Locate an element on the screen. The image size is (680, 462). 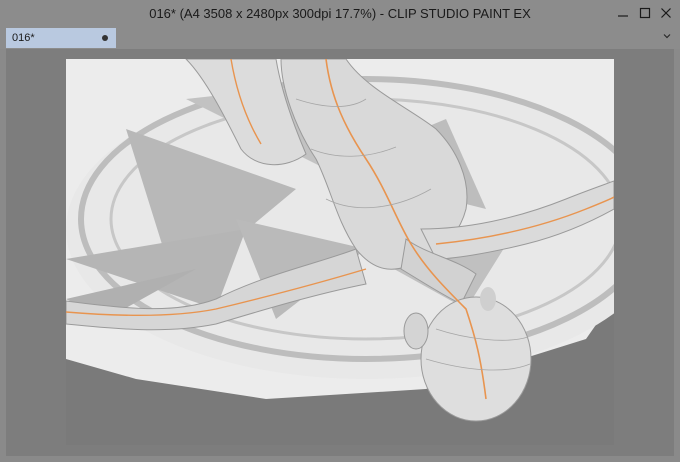
dot-icon is located at coordinates (105, 38).